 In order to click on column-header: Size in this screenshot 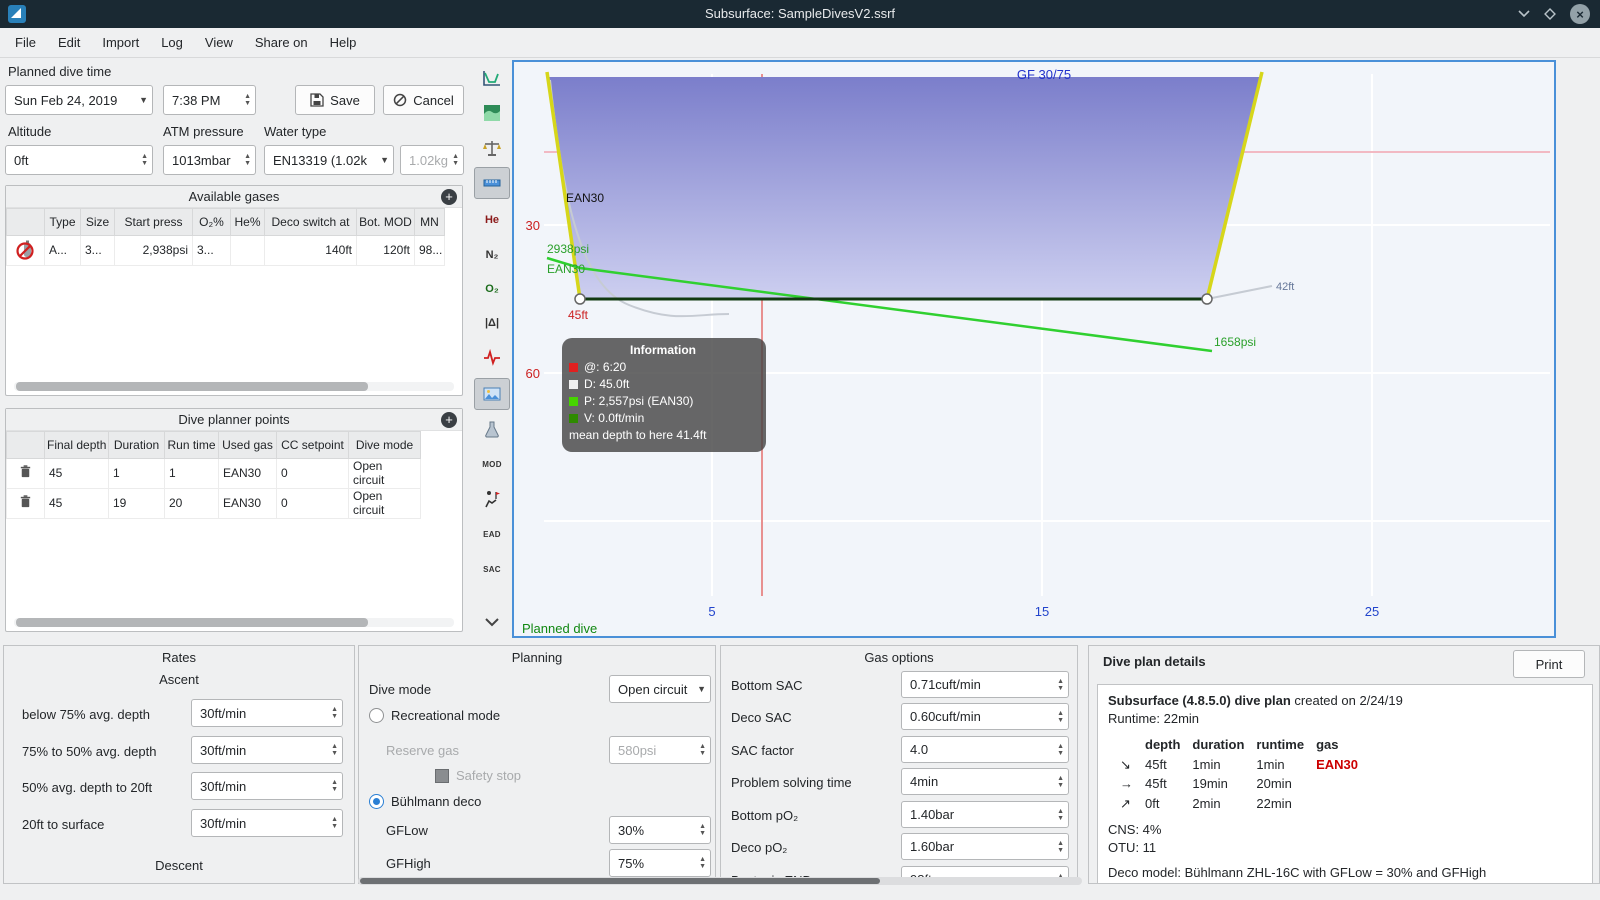, I will do `click(97, 222)`.